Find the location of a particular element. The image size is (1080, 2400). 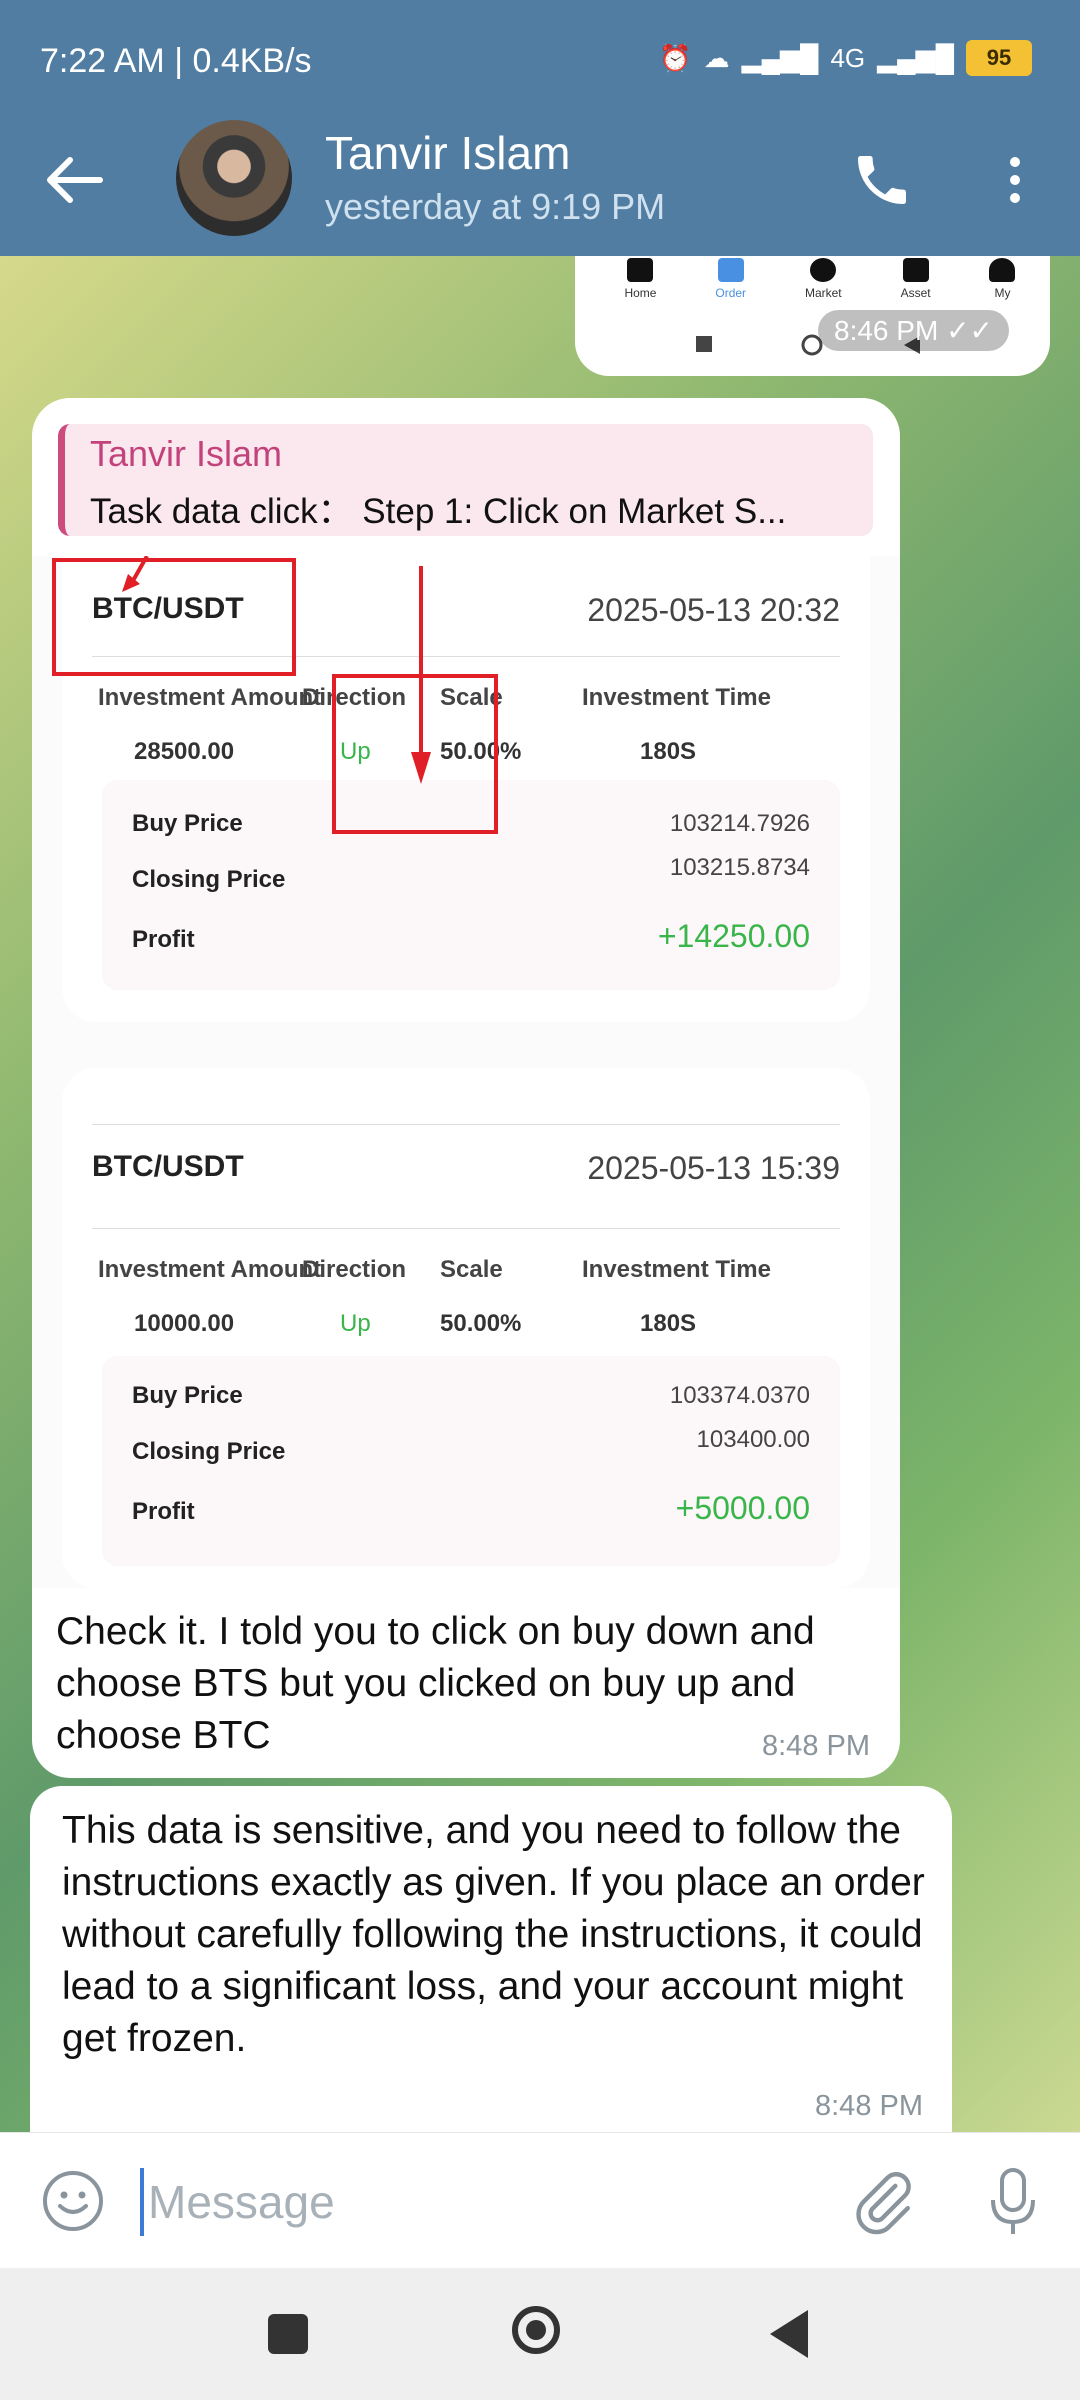

home-dot-icon is located at coordinates (536, 2330).